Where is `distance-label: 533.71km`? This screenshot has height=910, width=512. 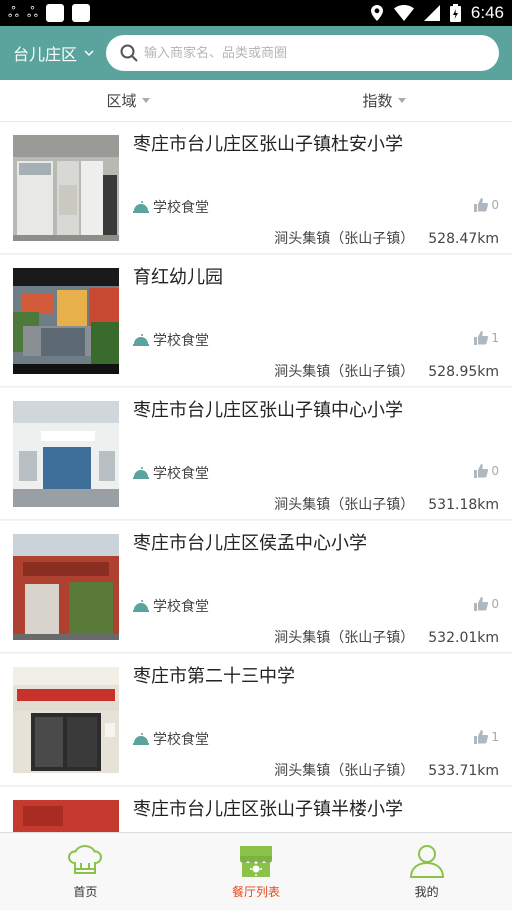 distance-label: 533.71km is located at coordinates (463, 771).